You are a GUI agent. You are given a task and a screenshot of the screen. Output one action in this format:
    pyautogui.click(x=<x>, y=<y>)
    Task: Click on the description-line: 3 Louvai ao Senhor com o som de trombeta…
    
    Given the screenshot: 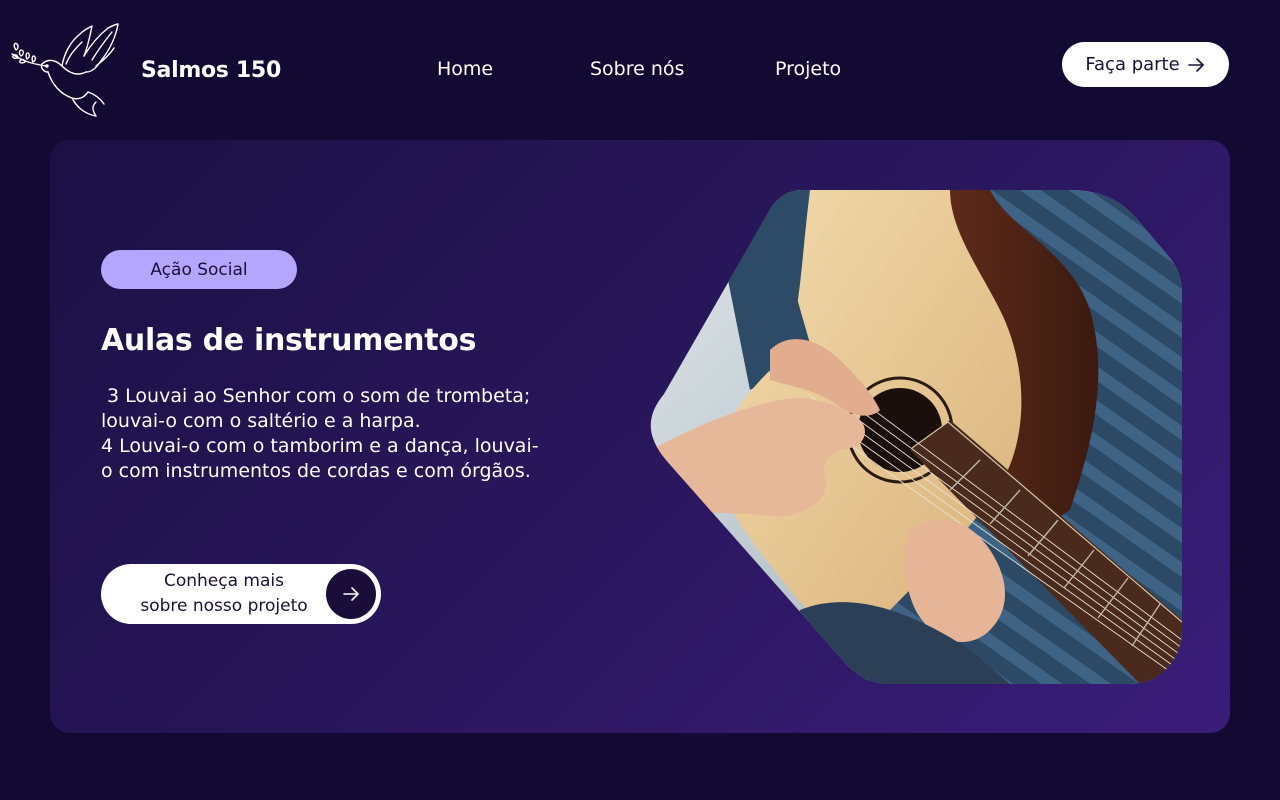 What is the action you would take?
    pyautogui.click(x=319, y=408)
    